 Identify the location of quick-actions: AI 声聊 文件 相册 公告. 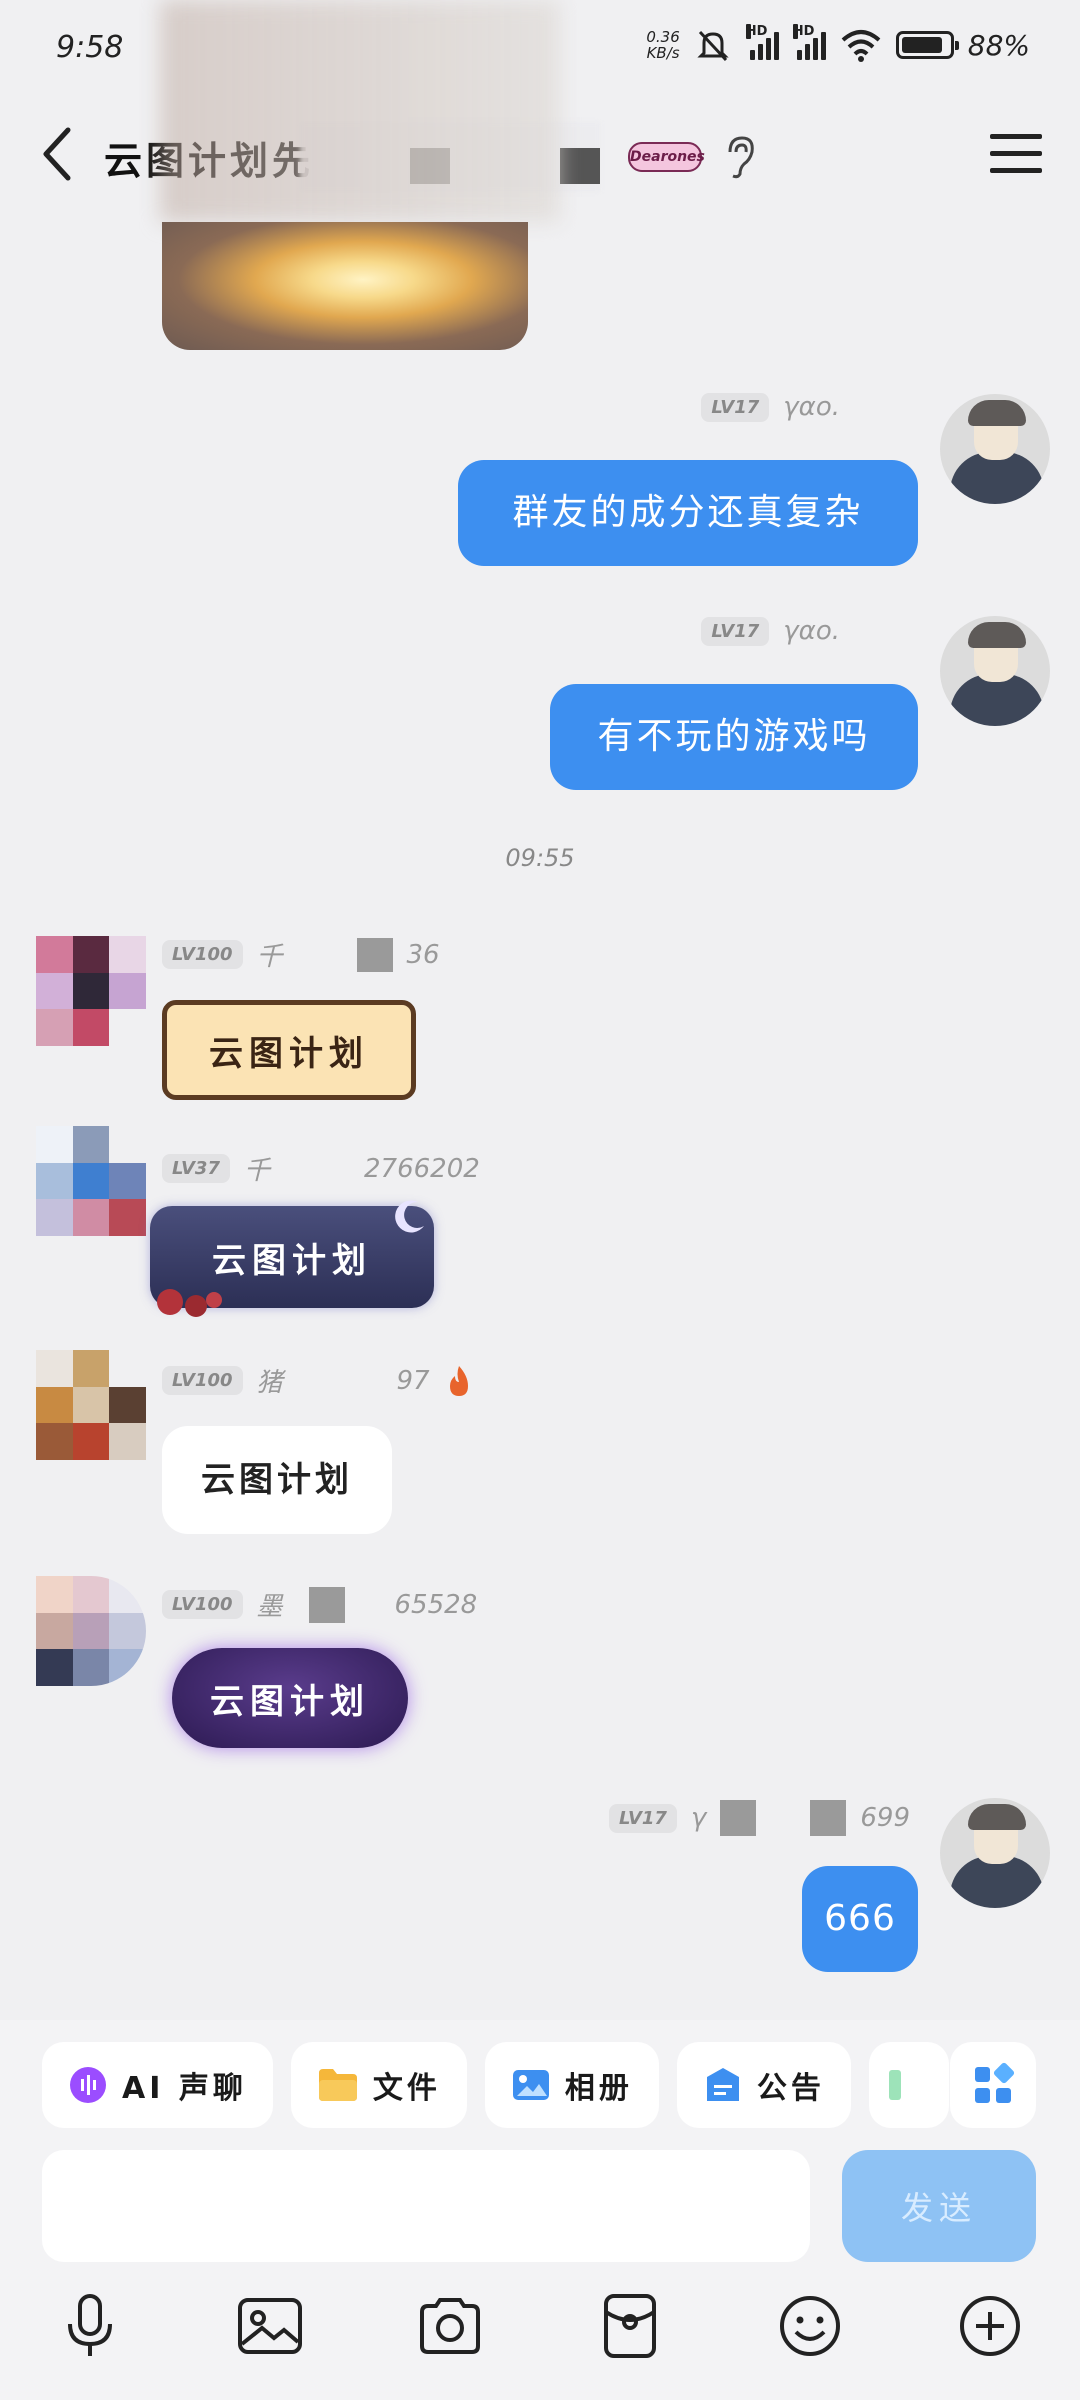
(495, 2085).